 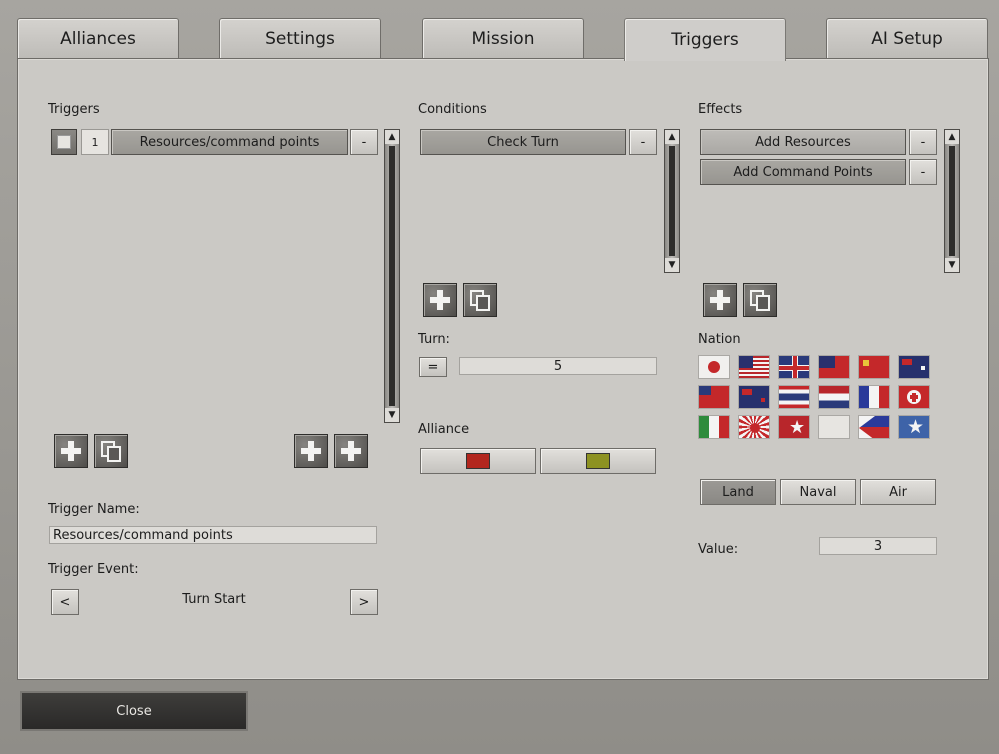 I want to click on triggers-scrollbar: ▲ ▼, so click(x=392, y=276).